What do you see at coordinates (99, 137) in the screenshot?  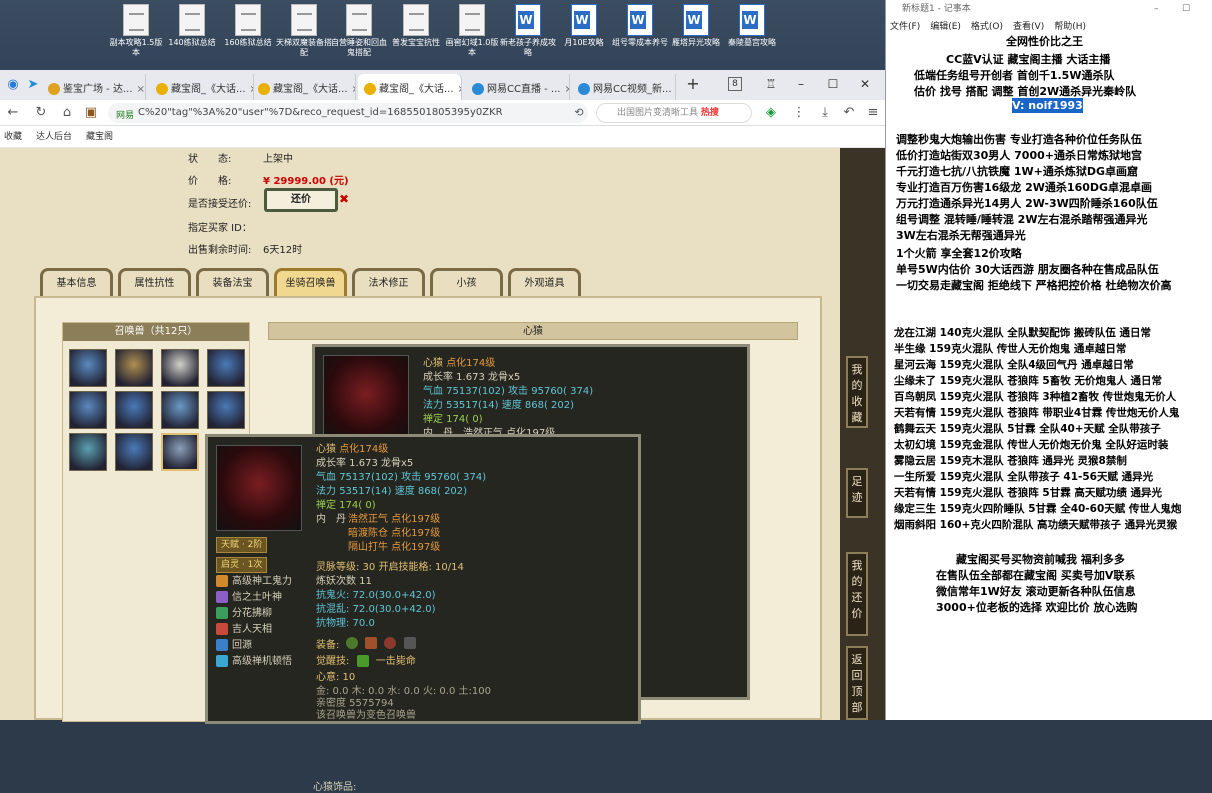 I see `bookmark-item: 藏宝阁` at bounding box center [99, 137].